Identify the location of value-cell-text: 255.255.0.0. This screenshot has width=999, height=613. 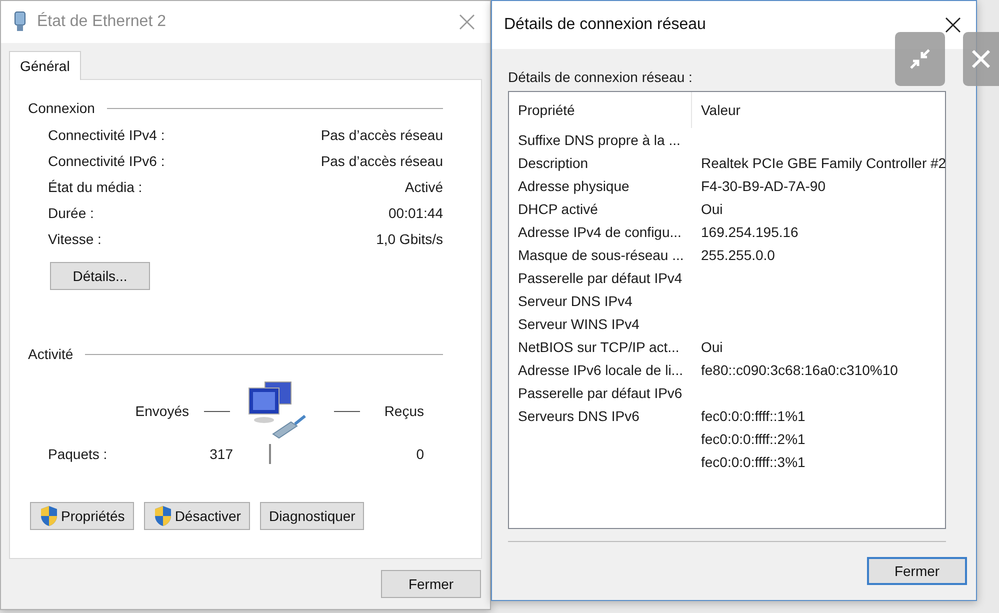
(738, 254).